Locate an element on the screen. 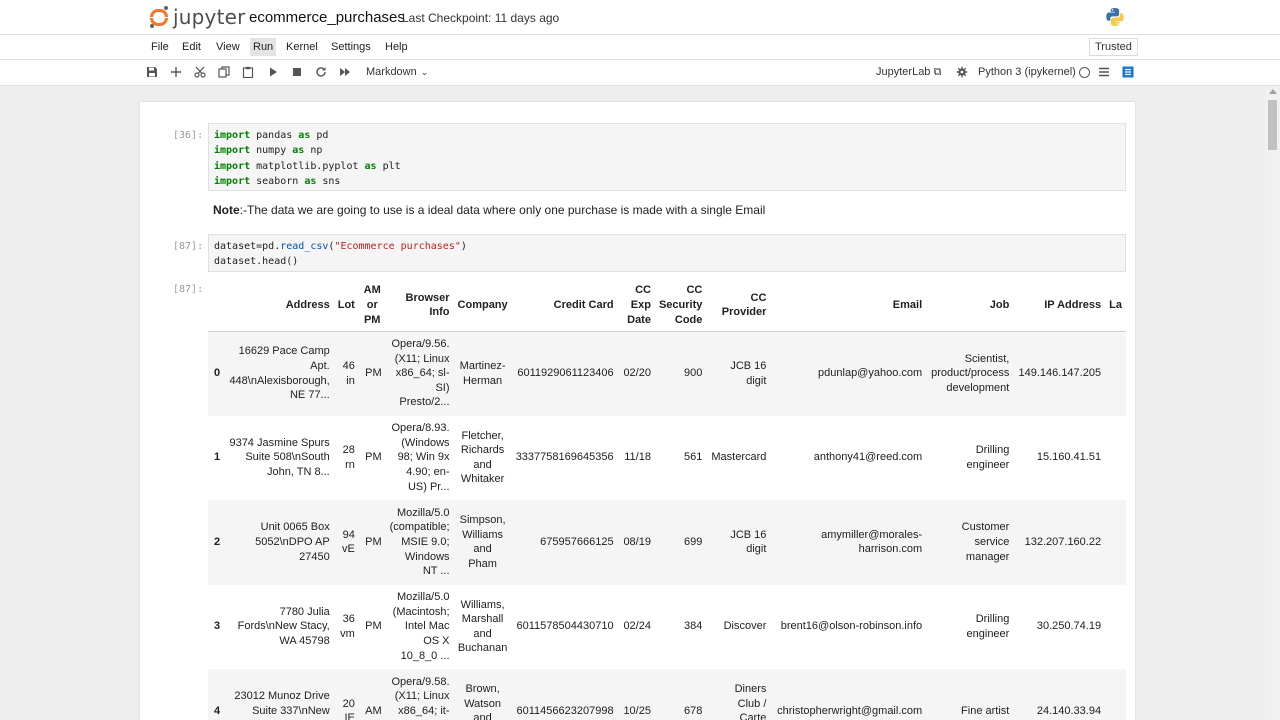  table-header: CC Exp Date is located at coordinates (636, 306).